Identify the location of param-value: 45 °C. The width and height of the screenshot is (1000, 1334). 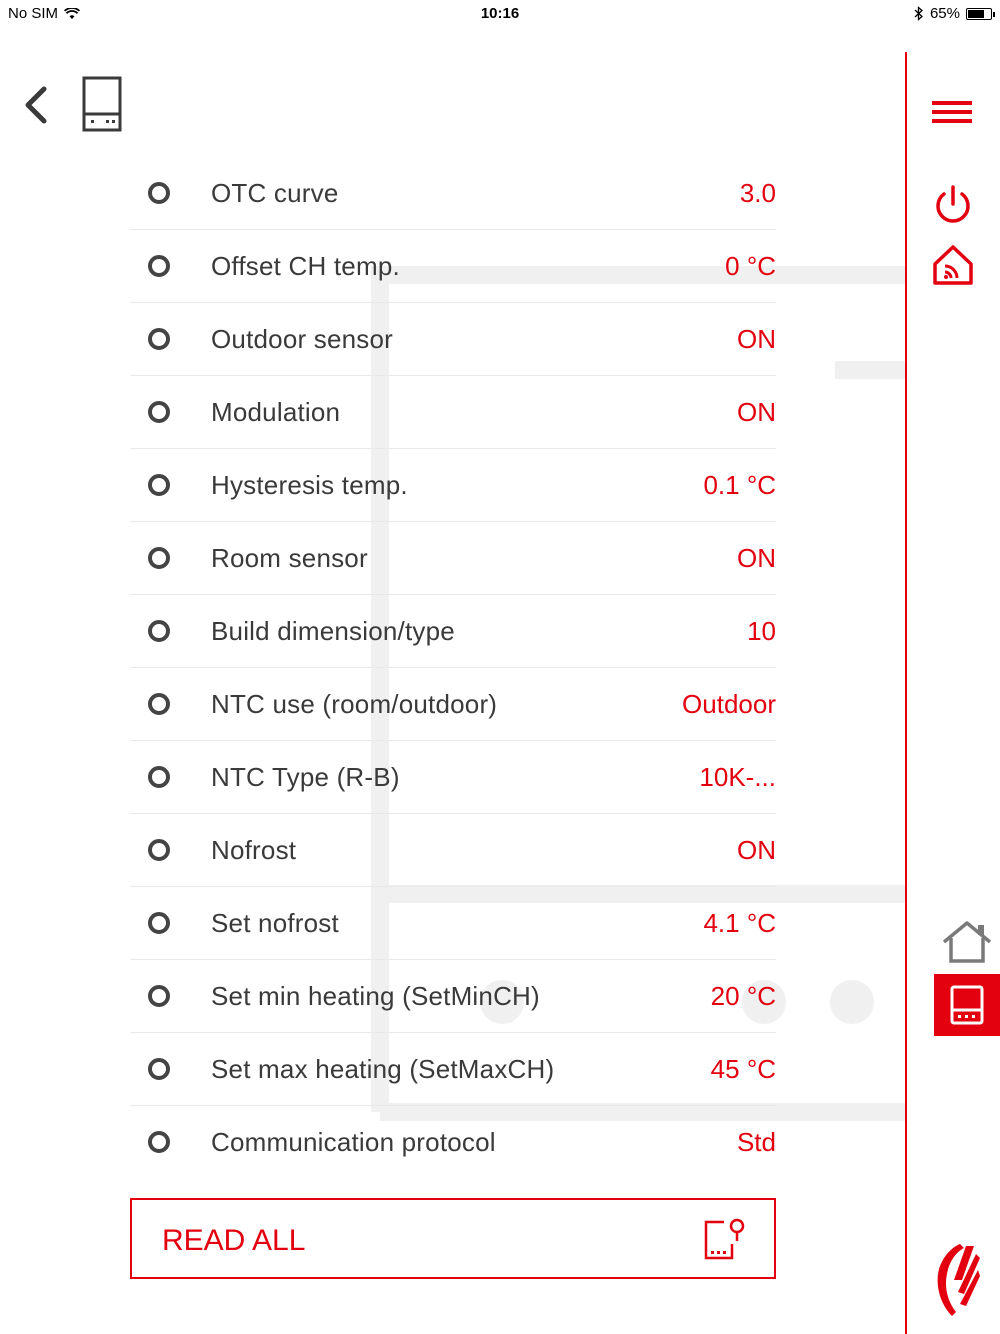
(743, 1068).